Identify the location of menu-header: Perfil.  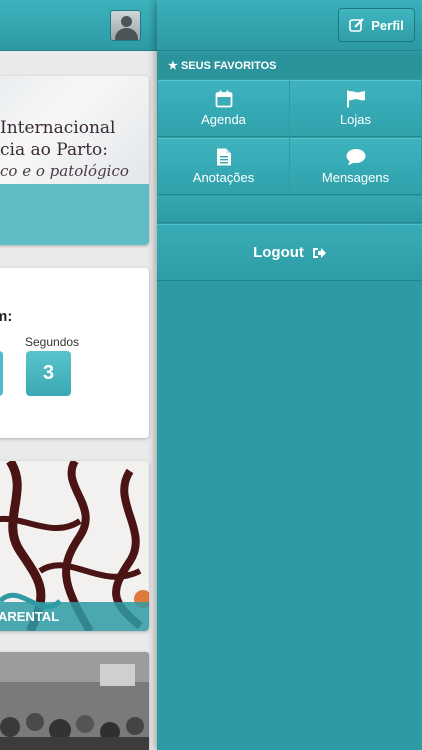
(289, 25).